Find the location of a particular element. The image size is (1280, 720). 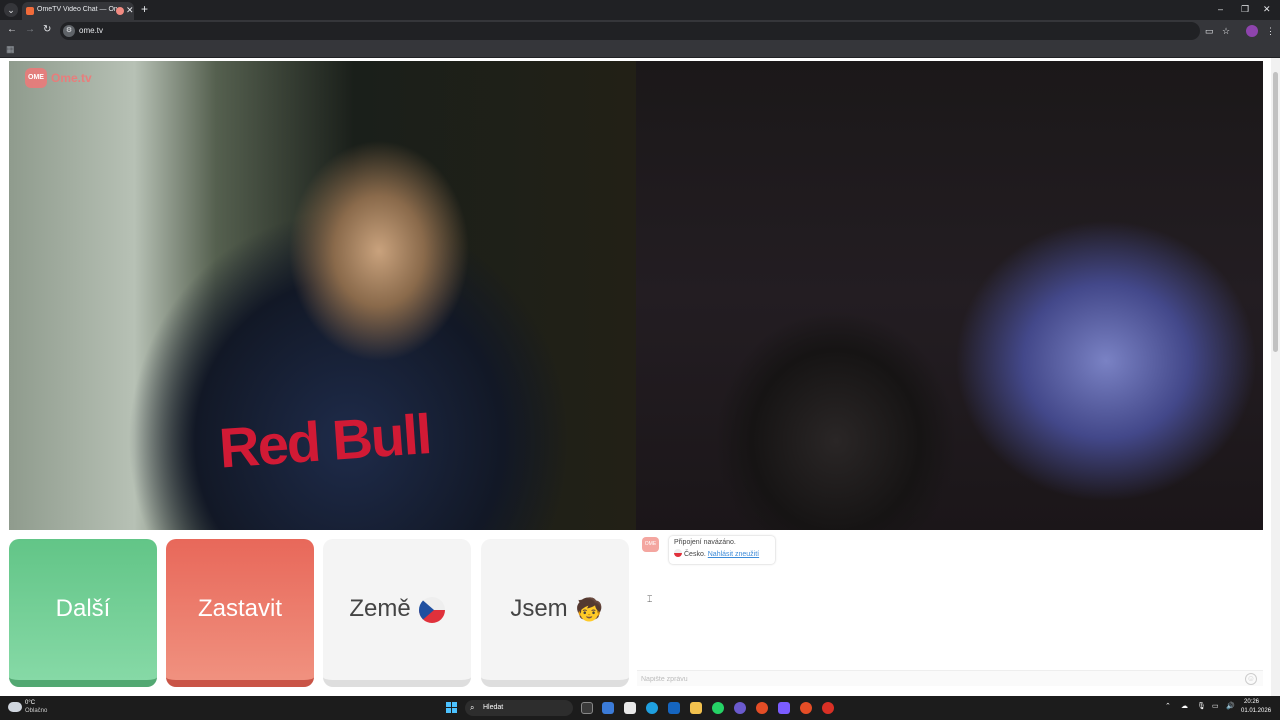

bookmarks-bar: ▦ is located at coordinates (640, 50).